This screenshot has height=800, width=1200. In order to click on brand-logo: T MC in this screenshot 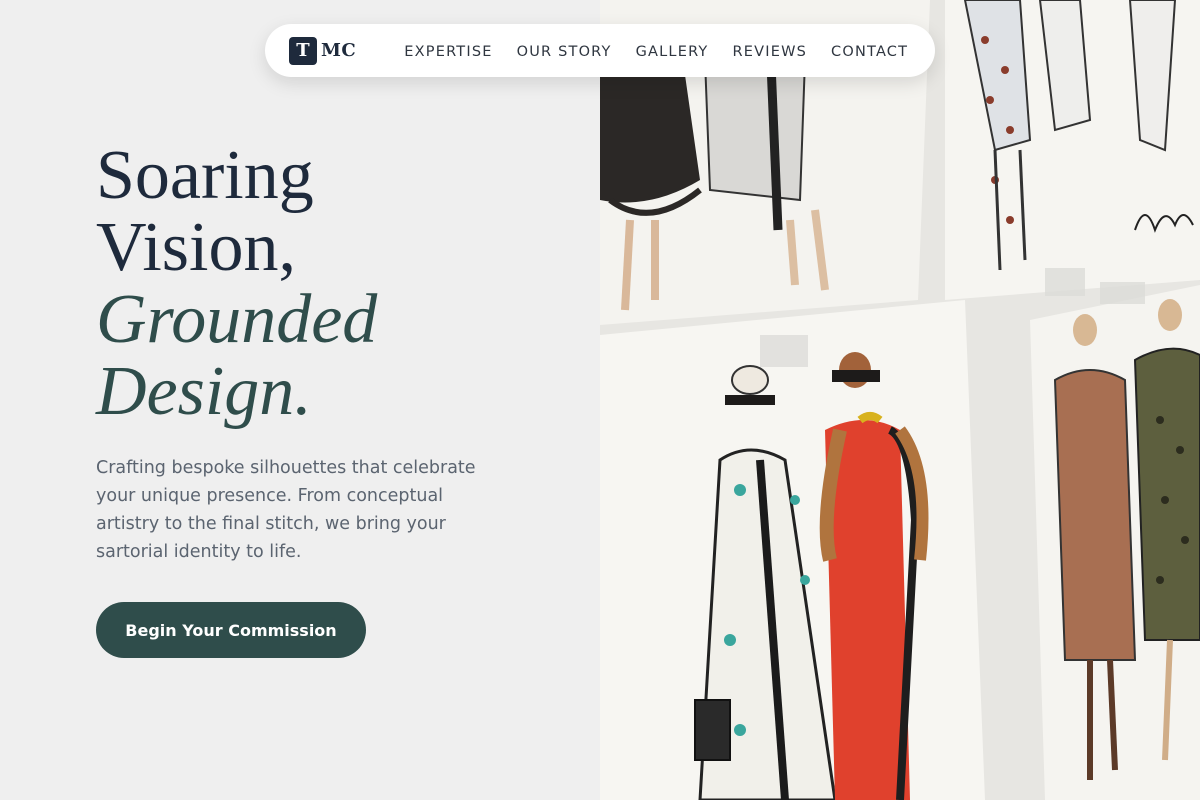, I will do `click(323, 50)`.